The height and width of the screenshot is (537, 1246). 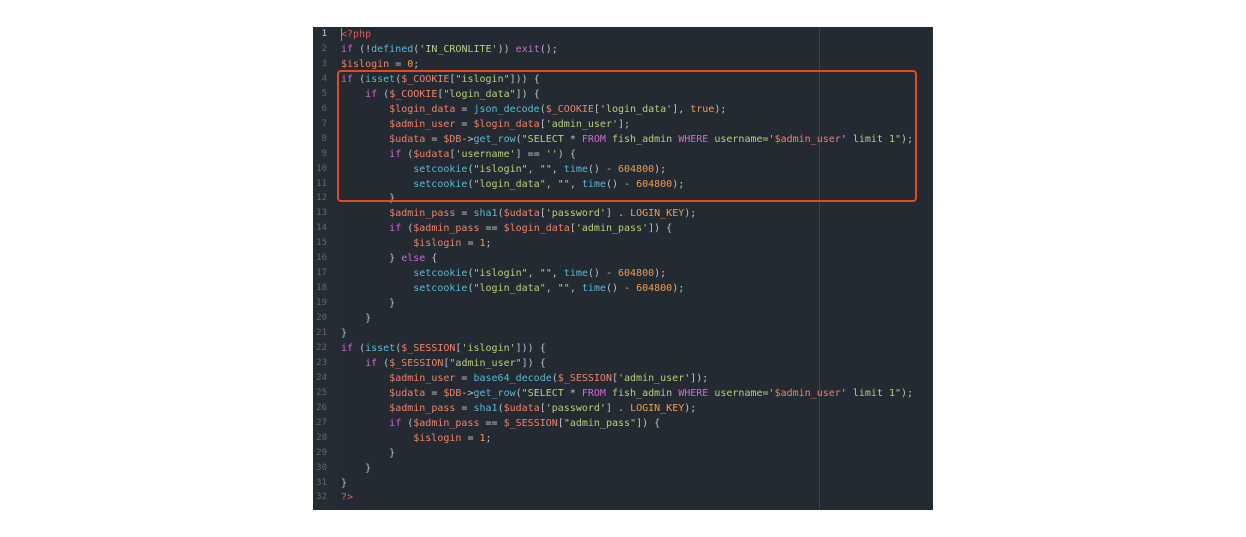 What do you see at coordinates (324, 93) in the screenshot?
I see `line-number: 5` at bounding box center [324, 93].